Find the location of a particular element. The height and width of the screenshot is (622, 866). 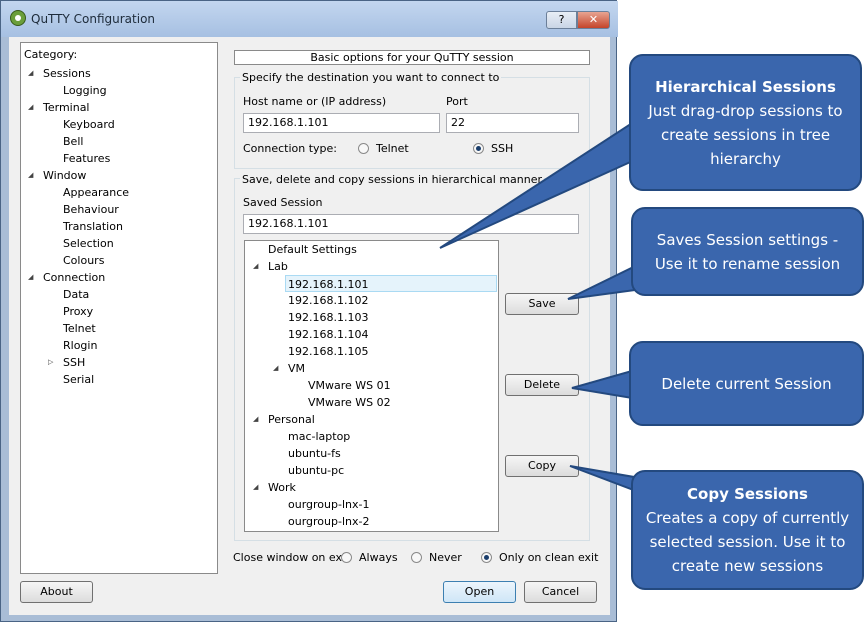

save-button: Save is located at coordinates (542, 304).